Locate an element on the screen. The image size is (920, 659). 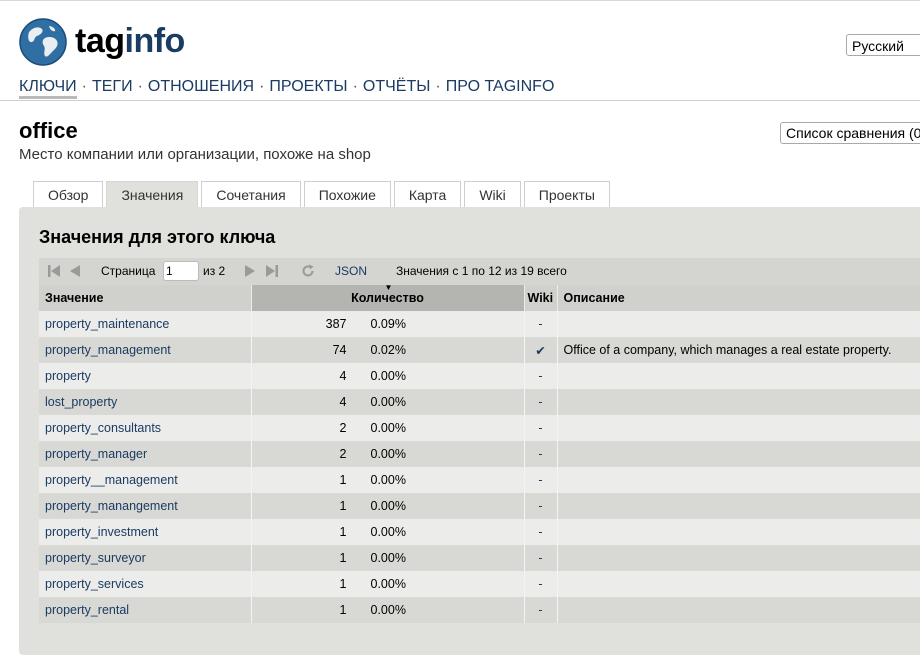
tab-projects: Проекты is located at coordinates (566, 194).